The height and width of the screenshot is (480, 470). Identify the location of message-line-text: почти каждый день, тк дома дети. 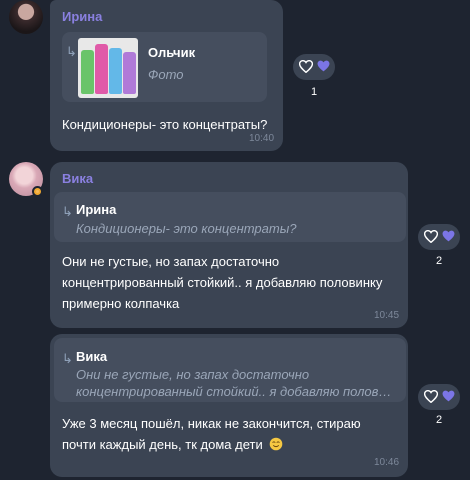
(162, 444).